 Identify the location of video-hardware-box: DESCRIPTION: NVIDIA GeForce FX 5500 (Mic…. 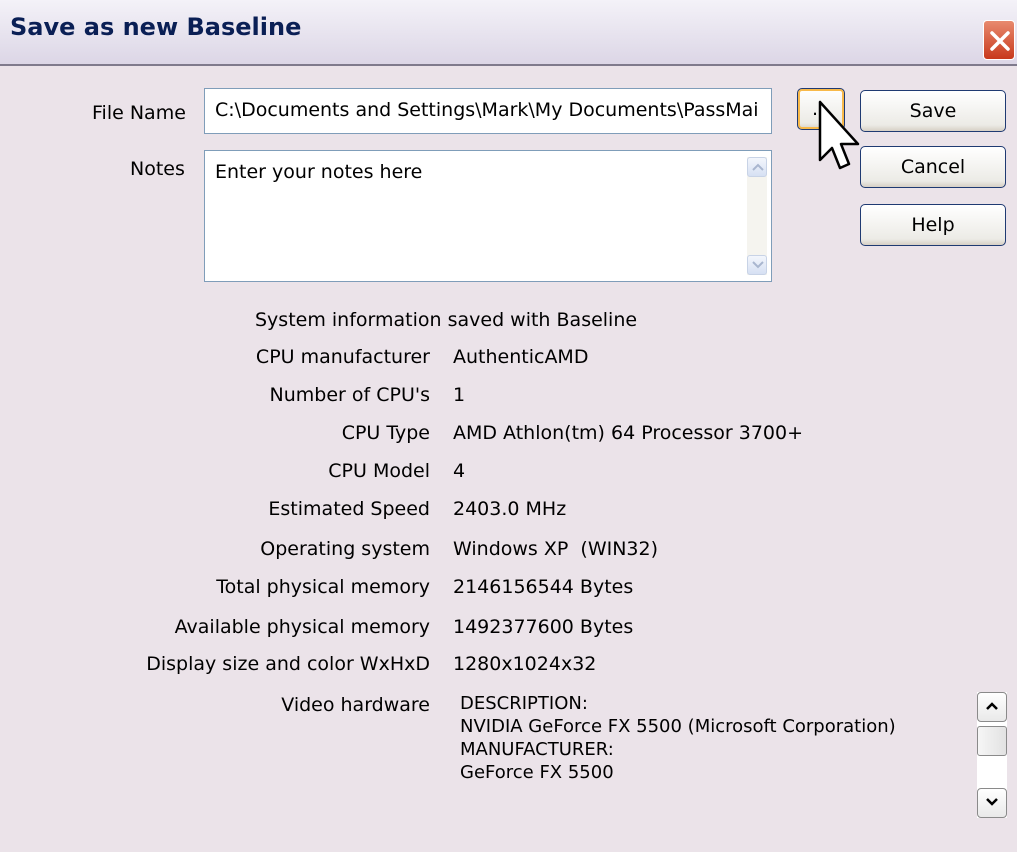
(715, 752).